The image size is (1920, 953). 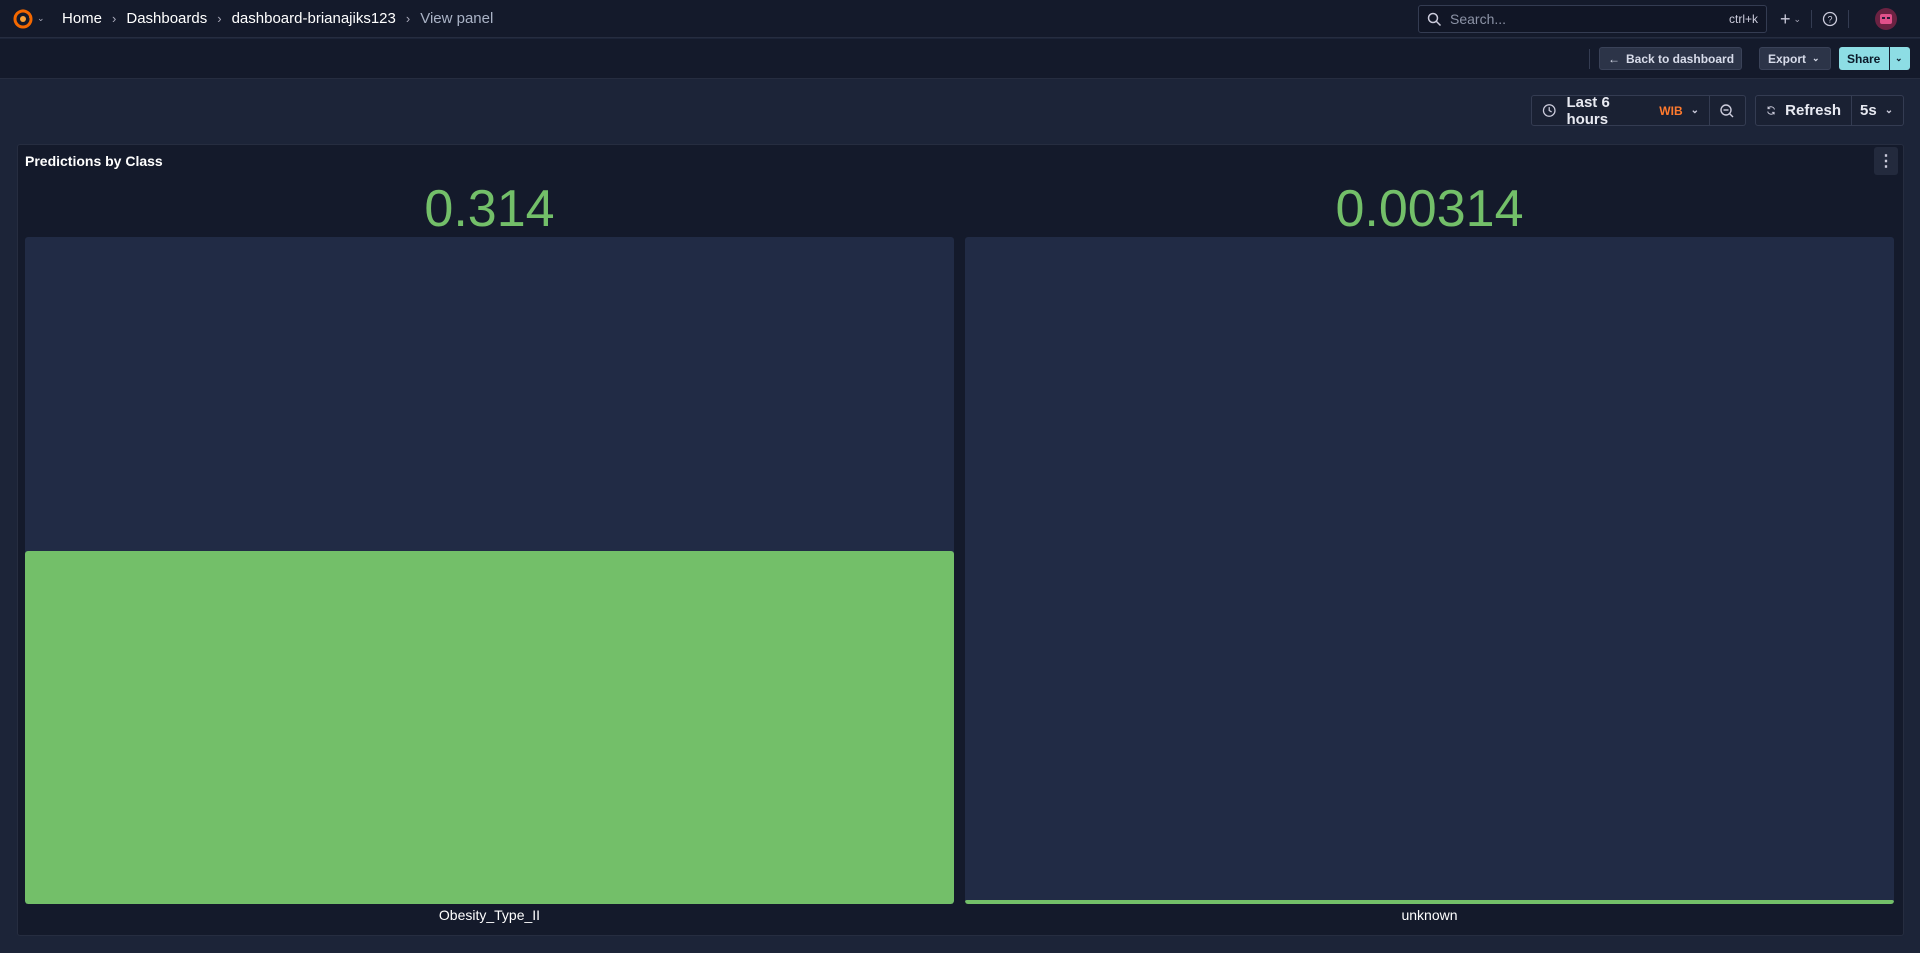 What do you see at coordinates (457, 18) in the screenshot?
I see `breadcrumb-current: View panel` at bounding box center [457, 18].